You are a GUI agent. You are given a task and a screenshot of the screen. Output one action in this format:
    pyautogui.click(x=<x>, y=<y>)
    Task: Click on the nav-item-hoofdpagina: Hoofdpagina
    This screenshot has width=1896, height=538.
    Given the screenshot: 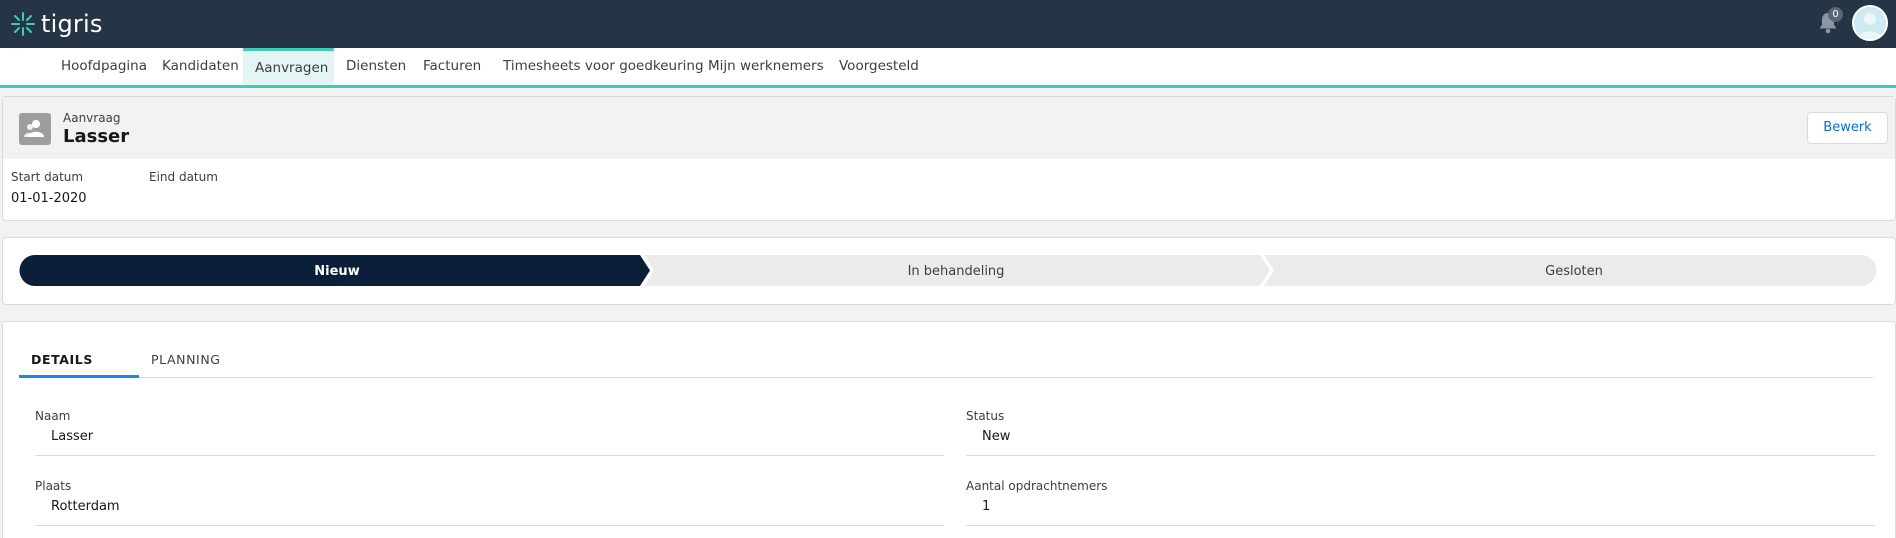 What is the action you would take?
    pyautogui.click(x=104, y=66)
    